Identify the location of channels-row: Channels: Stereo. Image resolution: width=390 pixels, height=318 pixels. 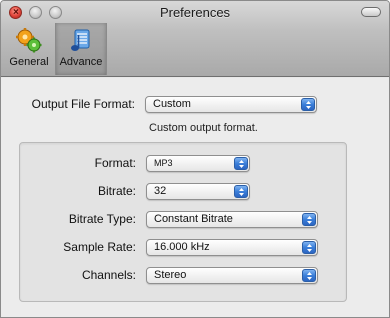
(183, 275).